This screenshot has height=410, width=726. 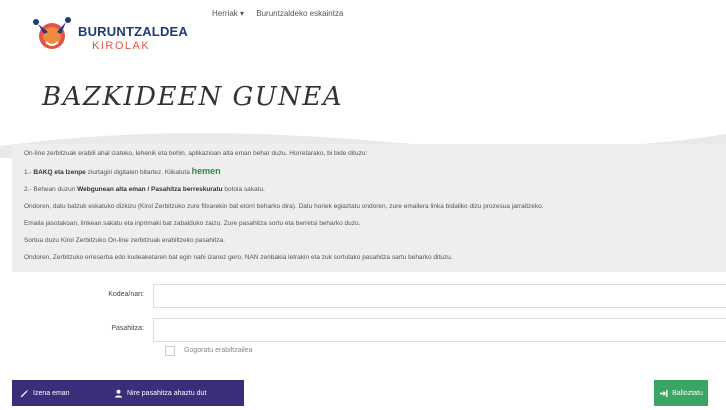 I want to click on user-icon, so click(x=118, y=393).